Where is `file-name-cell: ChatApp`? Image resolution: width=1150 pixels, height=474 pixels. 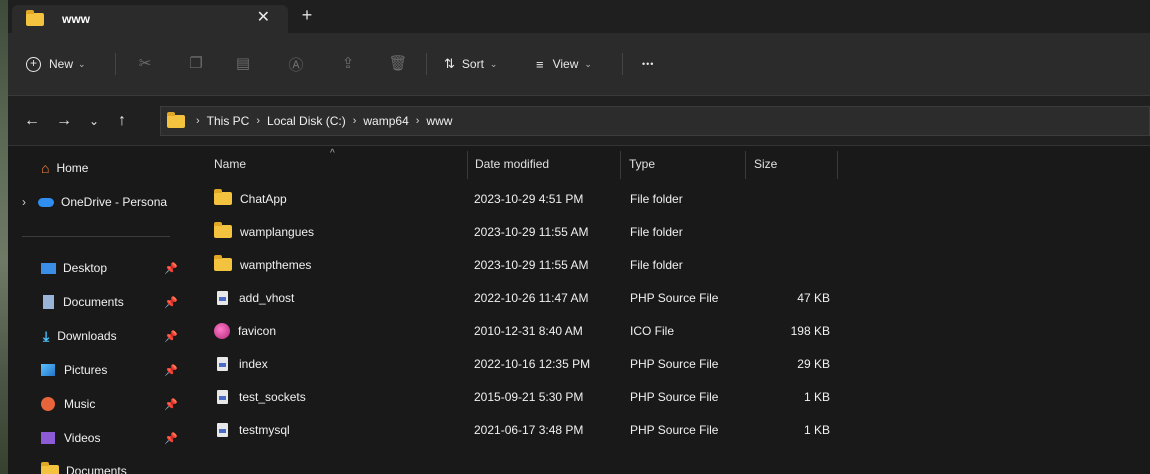 file-name-cell: ChatApp is located at coordinates (250, 198).